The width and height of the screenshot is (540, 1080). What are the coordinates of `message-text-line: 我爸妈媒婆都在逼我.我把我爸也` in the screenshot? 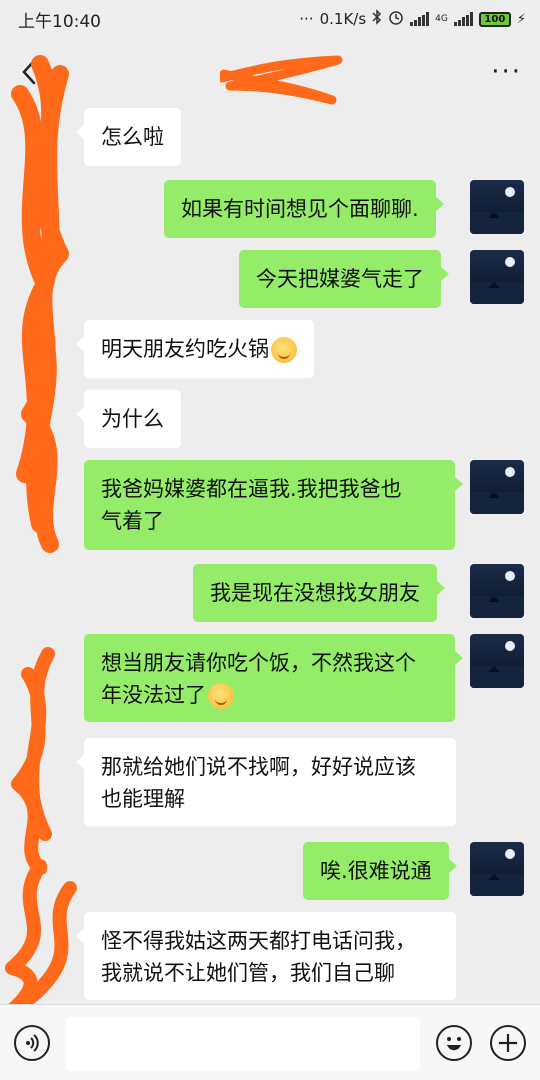 It's located at (251, 489).